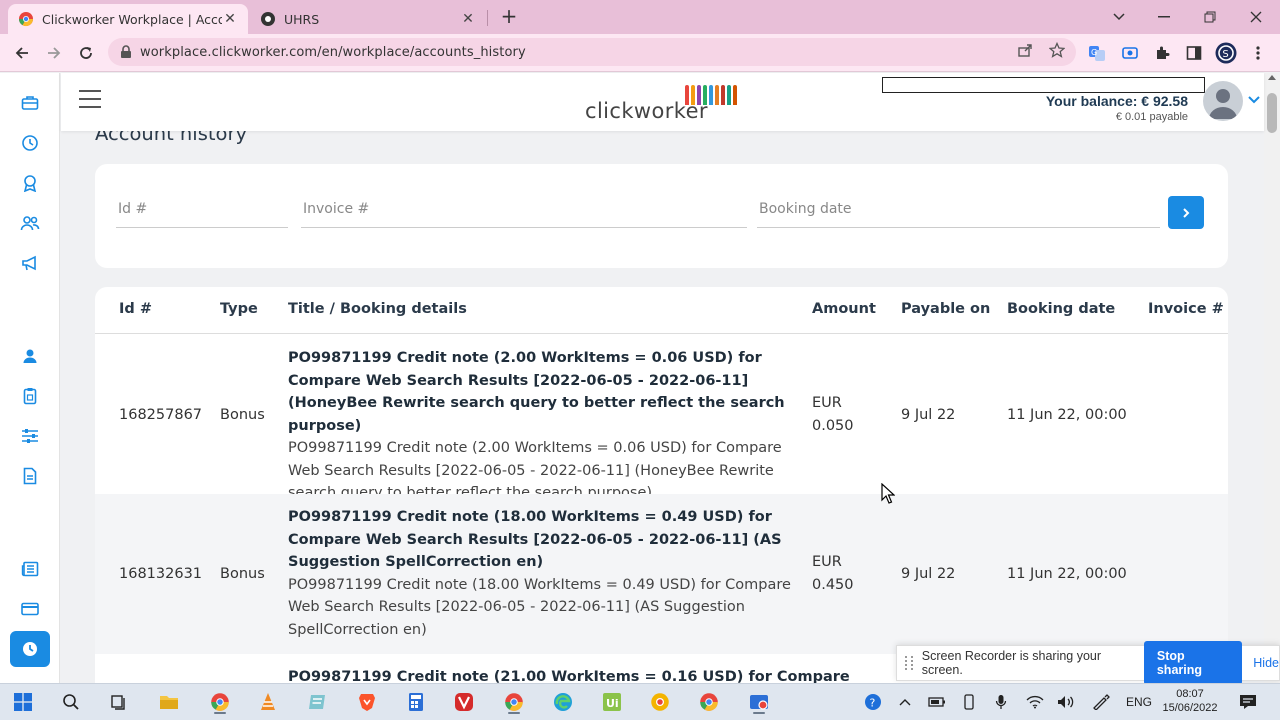 This screenshot has height=720, width=1280. Describe the element at coordinates (220, 702) in the screenshot. I see `chrome-app-icon` at that location.